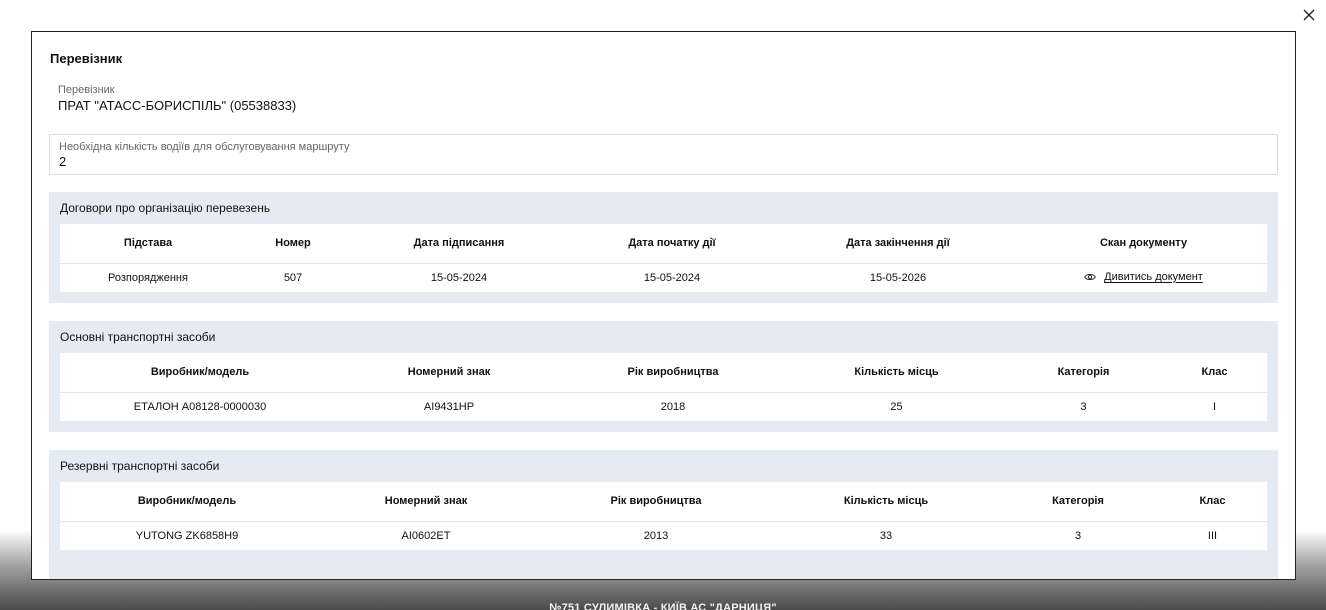  I want to click on view-document-link: Дивитись документ, so click(1143, 277).